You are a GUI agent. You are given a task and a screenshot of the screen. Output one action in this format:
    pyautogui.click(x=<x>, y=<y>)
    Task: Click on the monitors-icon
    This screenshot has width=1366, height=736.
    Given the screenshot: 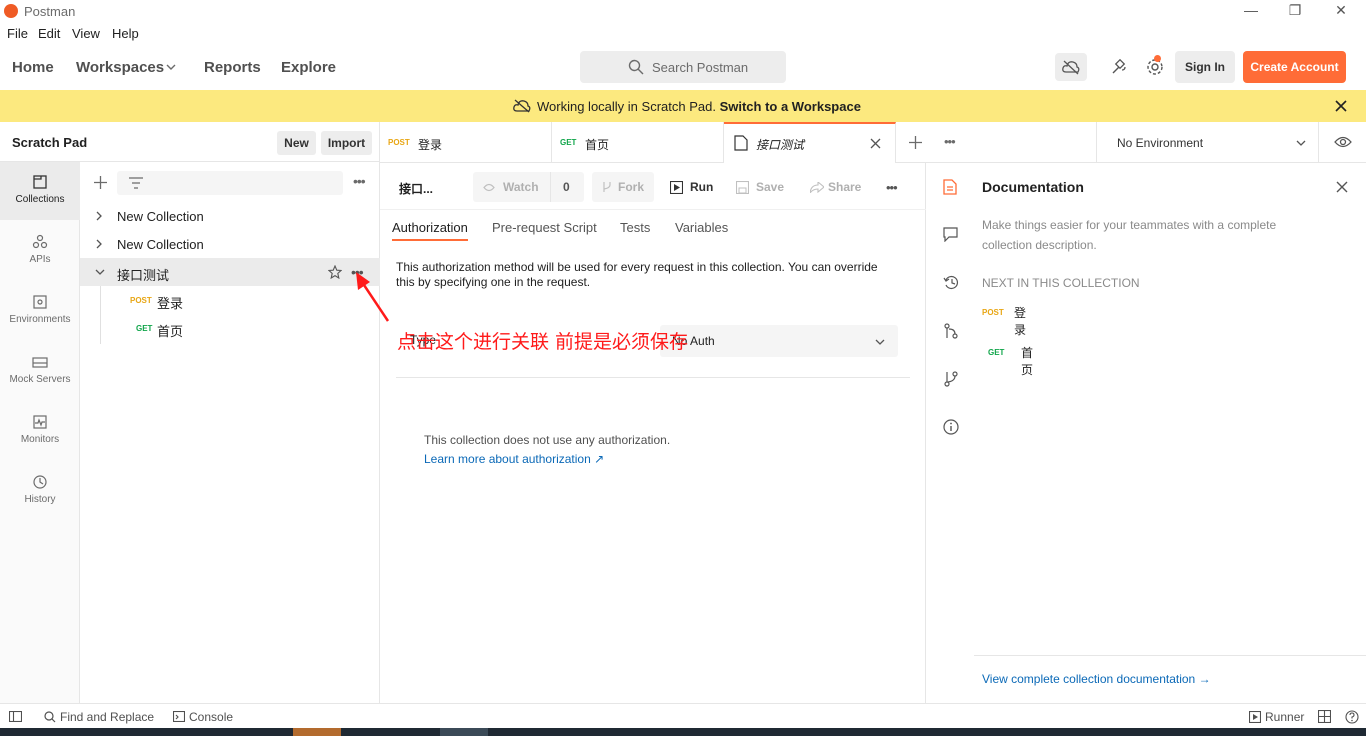 What is the action you would take?
    pyautogui.click(x=40, y=422)
    